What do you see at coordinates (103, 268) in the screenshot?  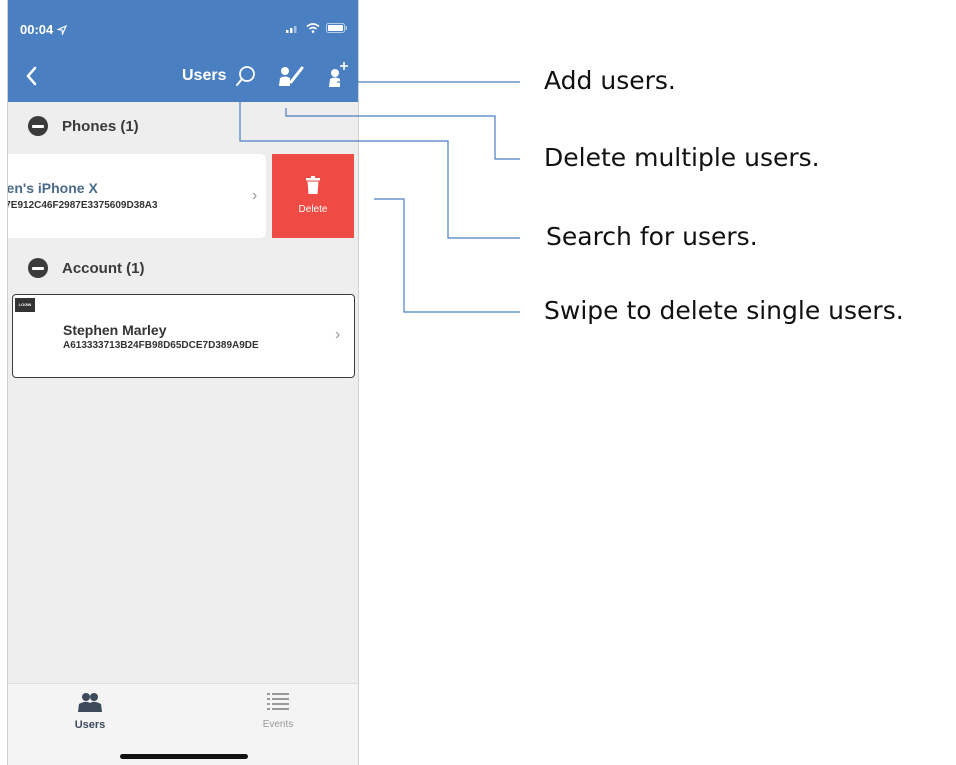 I see `section-label-account: Account (1)` at bounding box center [103, 268].